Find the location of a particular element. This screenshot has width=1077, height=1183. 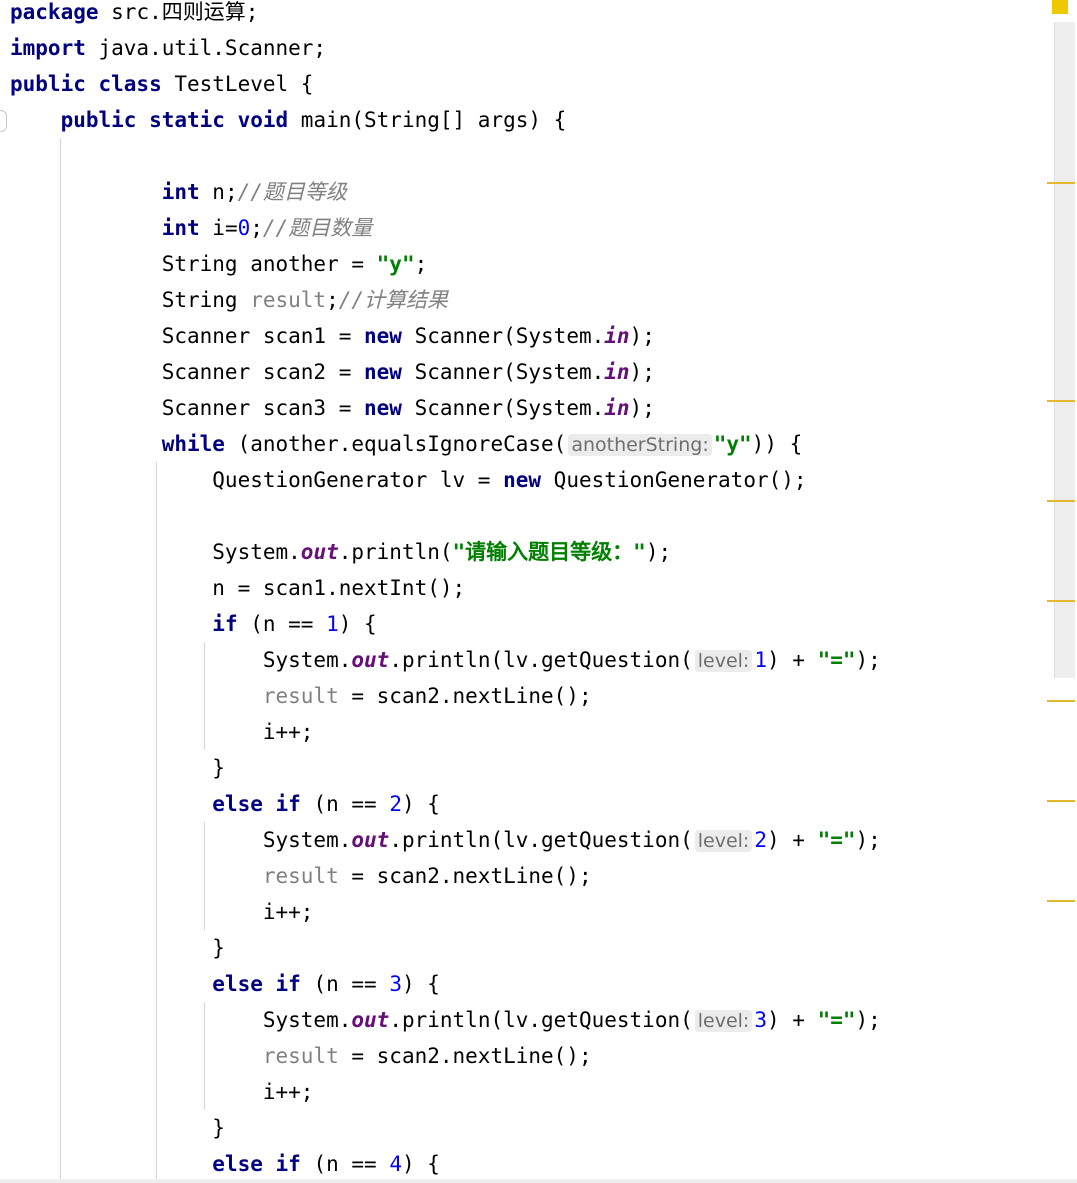

code-line: Scanner scan1 = new Scanner(System.in); is located at coordinates (332, 336).